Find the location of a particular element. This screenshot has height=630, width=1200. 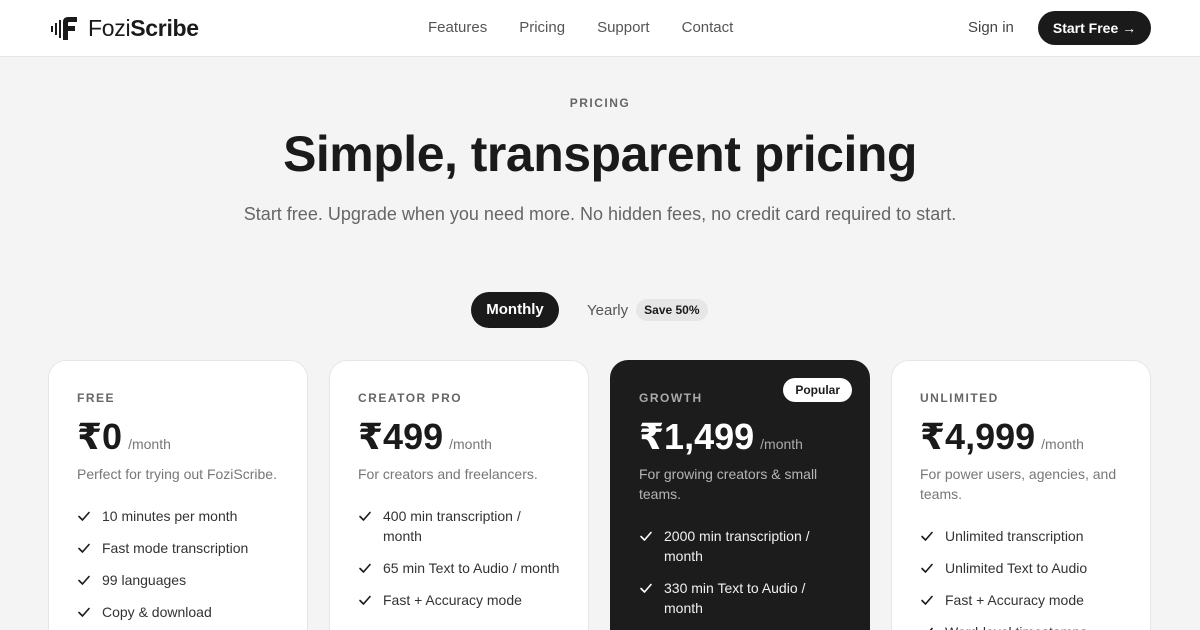

feature-item: 2000 min transcription / month is located at coordinates (740, 546).